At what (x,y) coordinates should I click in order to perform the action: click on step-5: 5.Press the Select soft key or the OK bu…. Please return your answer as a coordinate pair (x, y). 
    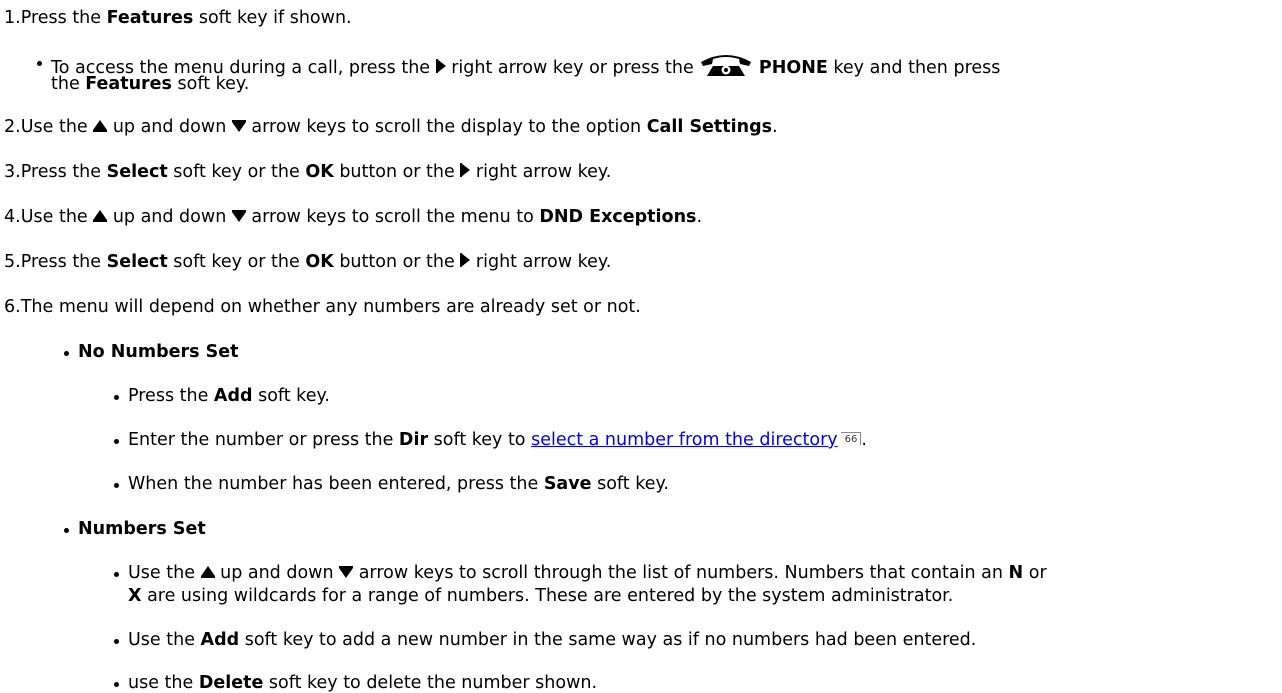
    Looking at the image, I should click on (308, 262).